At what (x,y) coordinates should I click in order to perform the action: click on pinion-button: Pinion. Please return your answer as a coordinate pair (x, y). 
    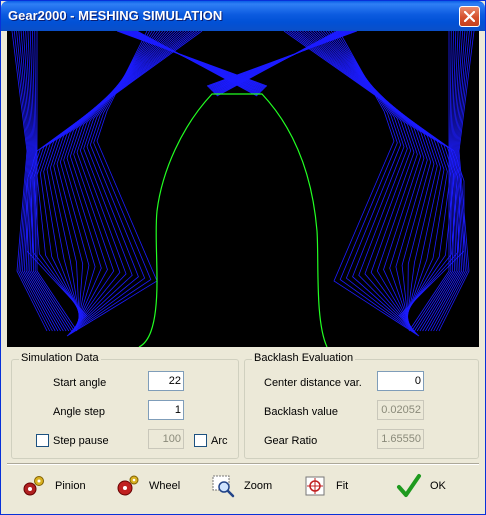
    Looking at the image, I should click on (53, 486).